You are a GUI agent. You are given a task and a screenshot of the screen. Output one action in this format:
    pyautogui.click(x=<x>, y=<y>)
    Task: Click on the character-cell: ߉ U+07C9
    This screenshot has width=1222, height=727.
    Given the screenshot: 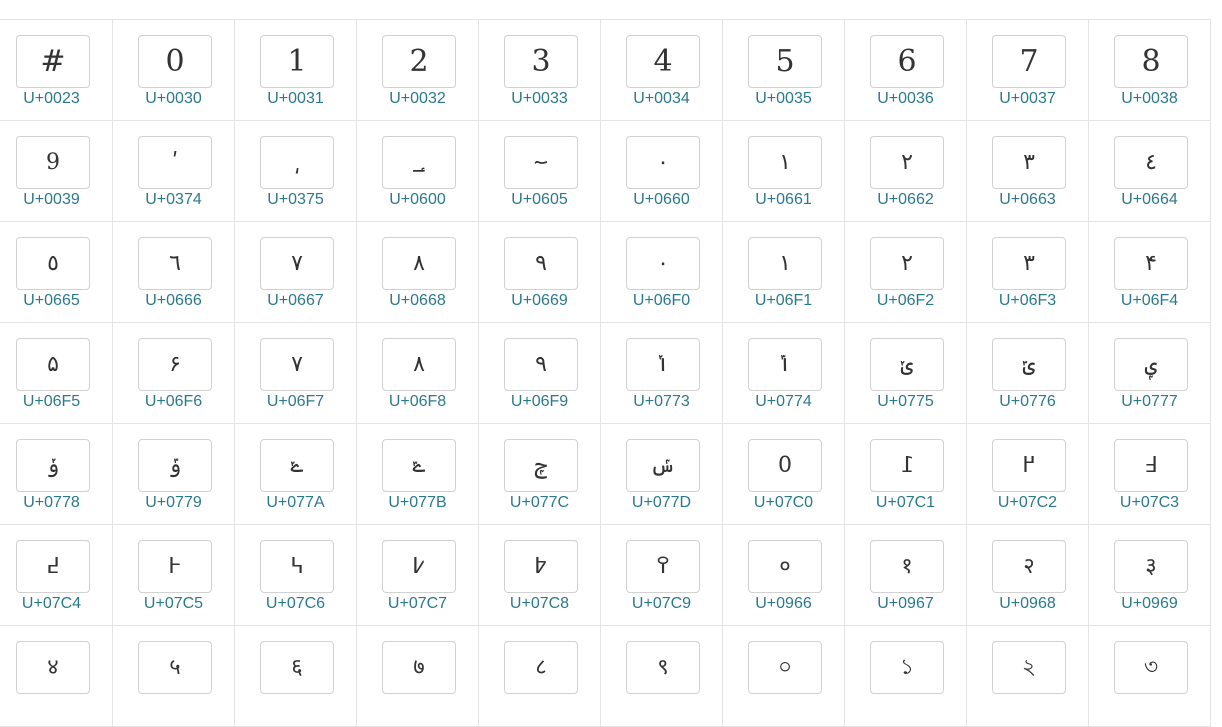 What is the action you would take?
    pyautogui.click(x=662, y=575)
    